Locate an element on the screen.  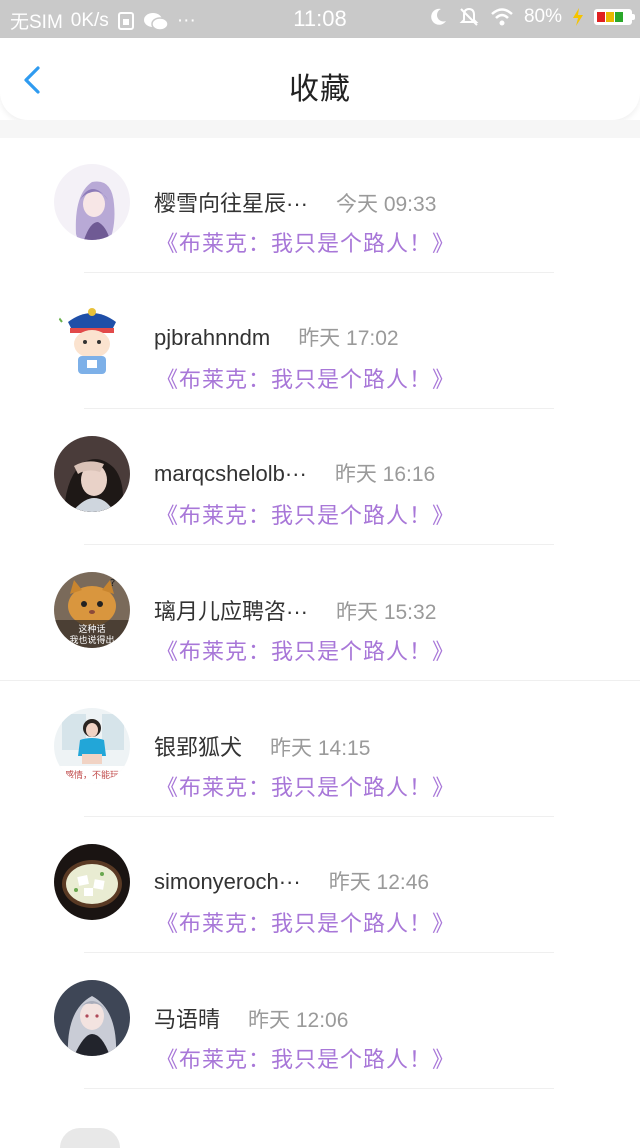
list-item: marqcshelolb··· 昨天 16:16 《布莱克：我只是个路人！》 is located at coordinates (320, 478).